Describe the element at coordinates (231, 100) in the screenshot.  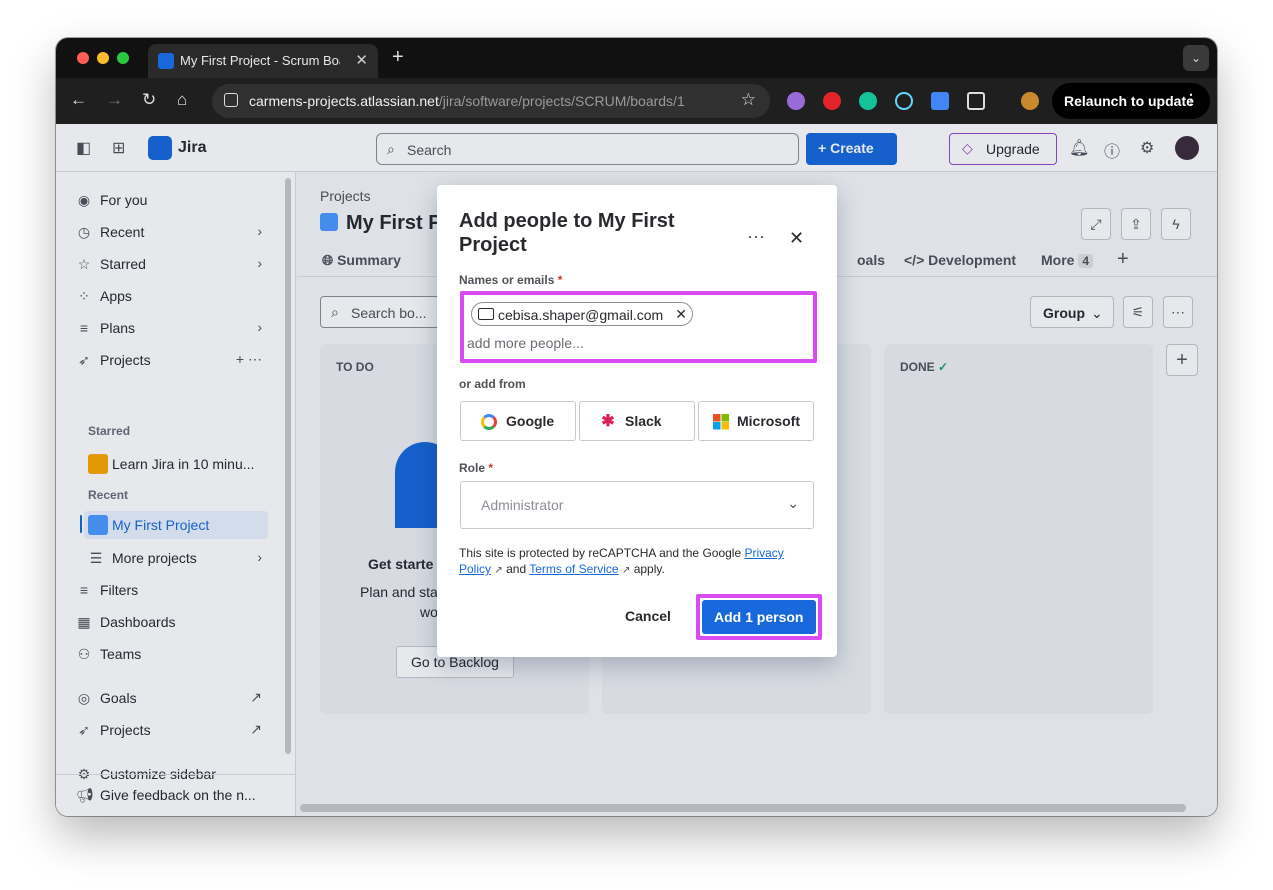
I see `site-settings-icon` at that location.